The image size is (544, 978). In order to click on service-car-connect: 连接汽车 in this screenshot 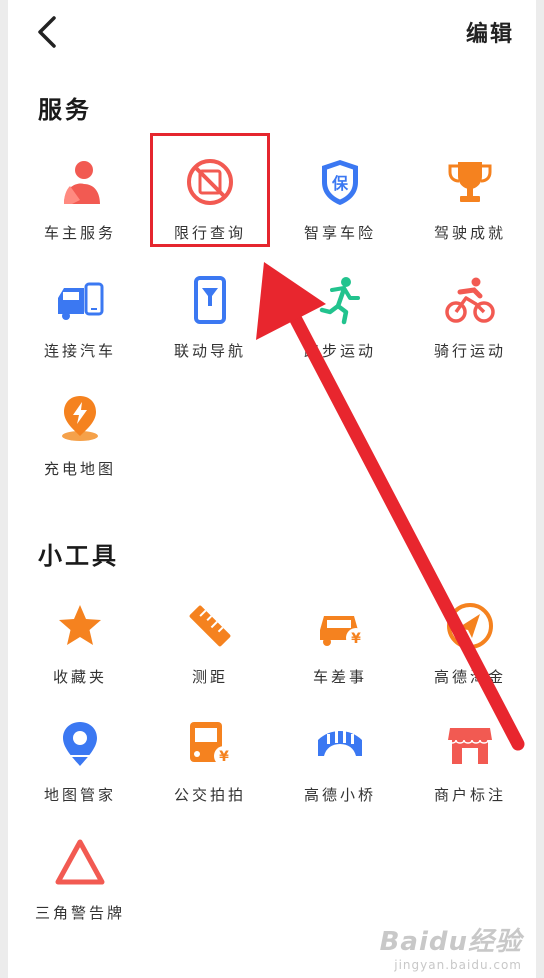, I will do `click(80, 313)`.